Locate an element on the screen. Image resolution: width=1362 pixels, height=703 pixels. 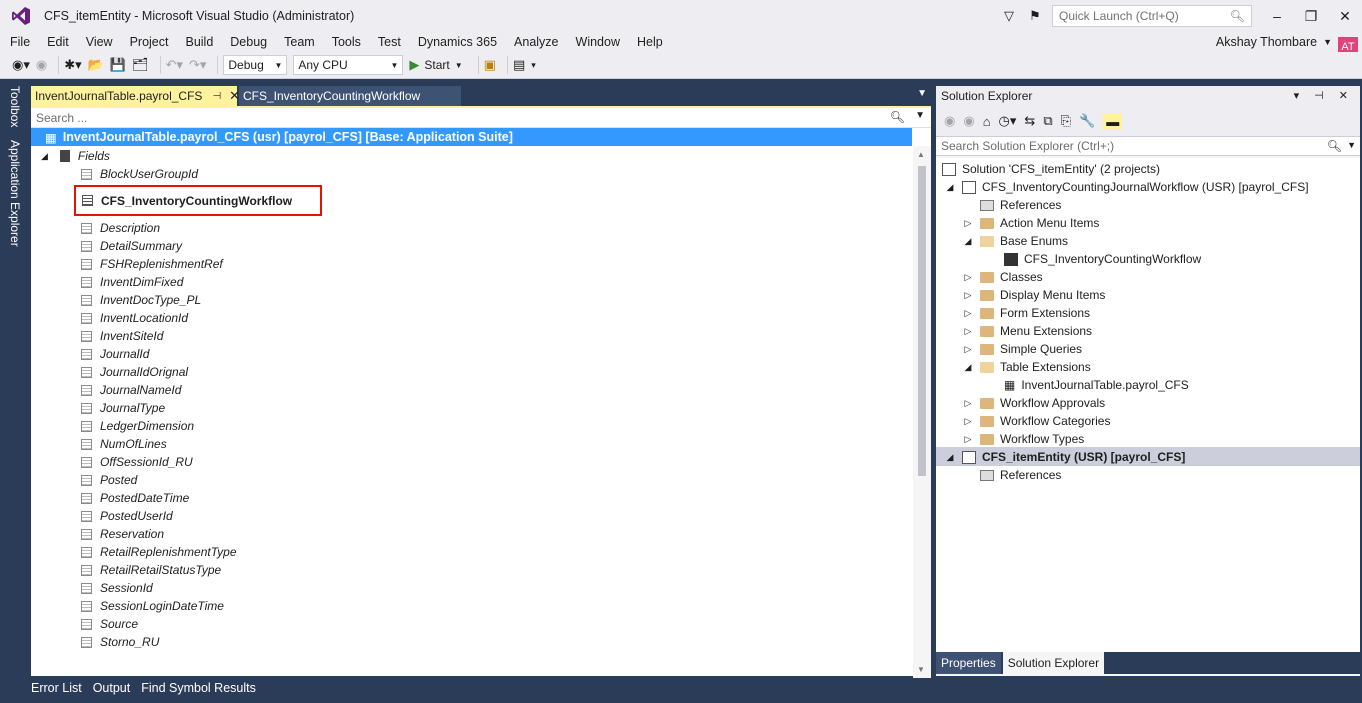
field-row: JournalType is located at coordinates (123, 408).